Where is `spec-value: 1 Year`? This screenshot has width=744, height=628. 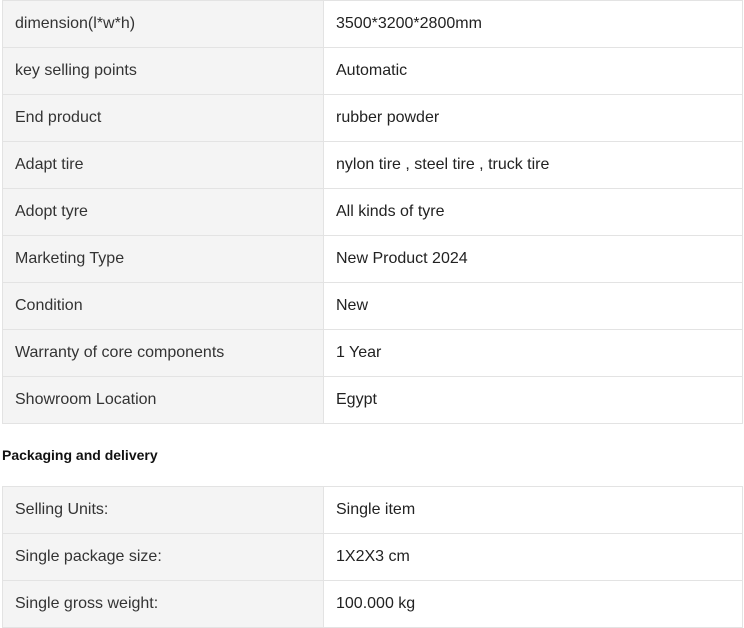 spec-value: 1 Year is located at coordinates (533, 353).